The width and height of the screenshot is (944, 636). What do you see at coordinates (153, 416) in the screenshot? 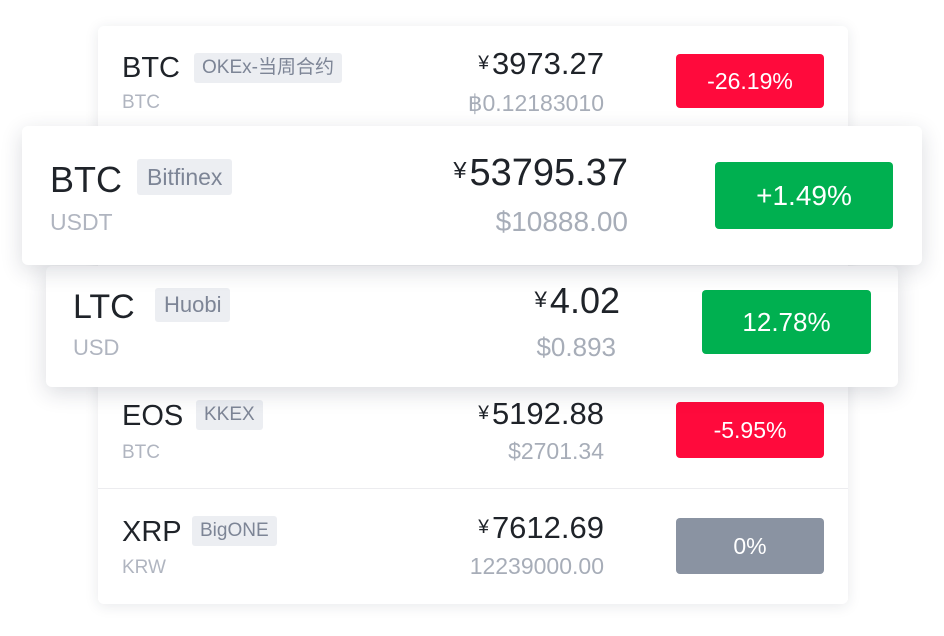
I see `coin-symbol: EOS` at bounding box center [153, 416].